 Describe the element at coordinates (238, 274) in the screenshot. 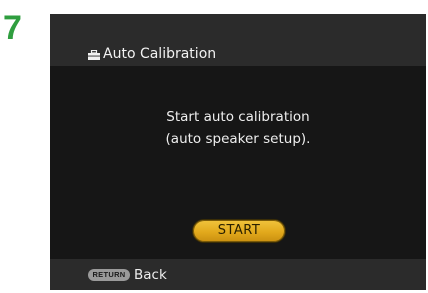

I see `footer-bar: RETURN Back` at that location.